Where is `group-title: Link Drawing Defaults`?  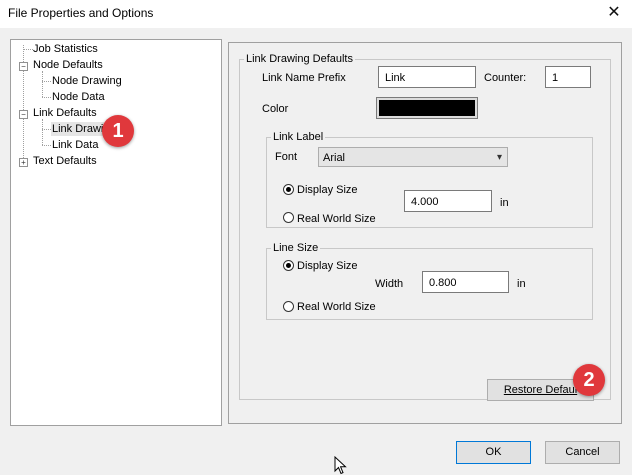 group-title: Link Drawing Defaults is located at coordinates (299, 59).